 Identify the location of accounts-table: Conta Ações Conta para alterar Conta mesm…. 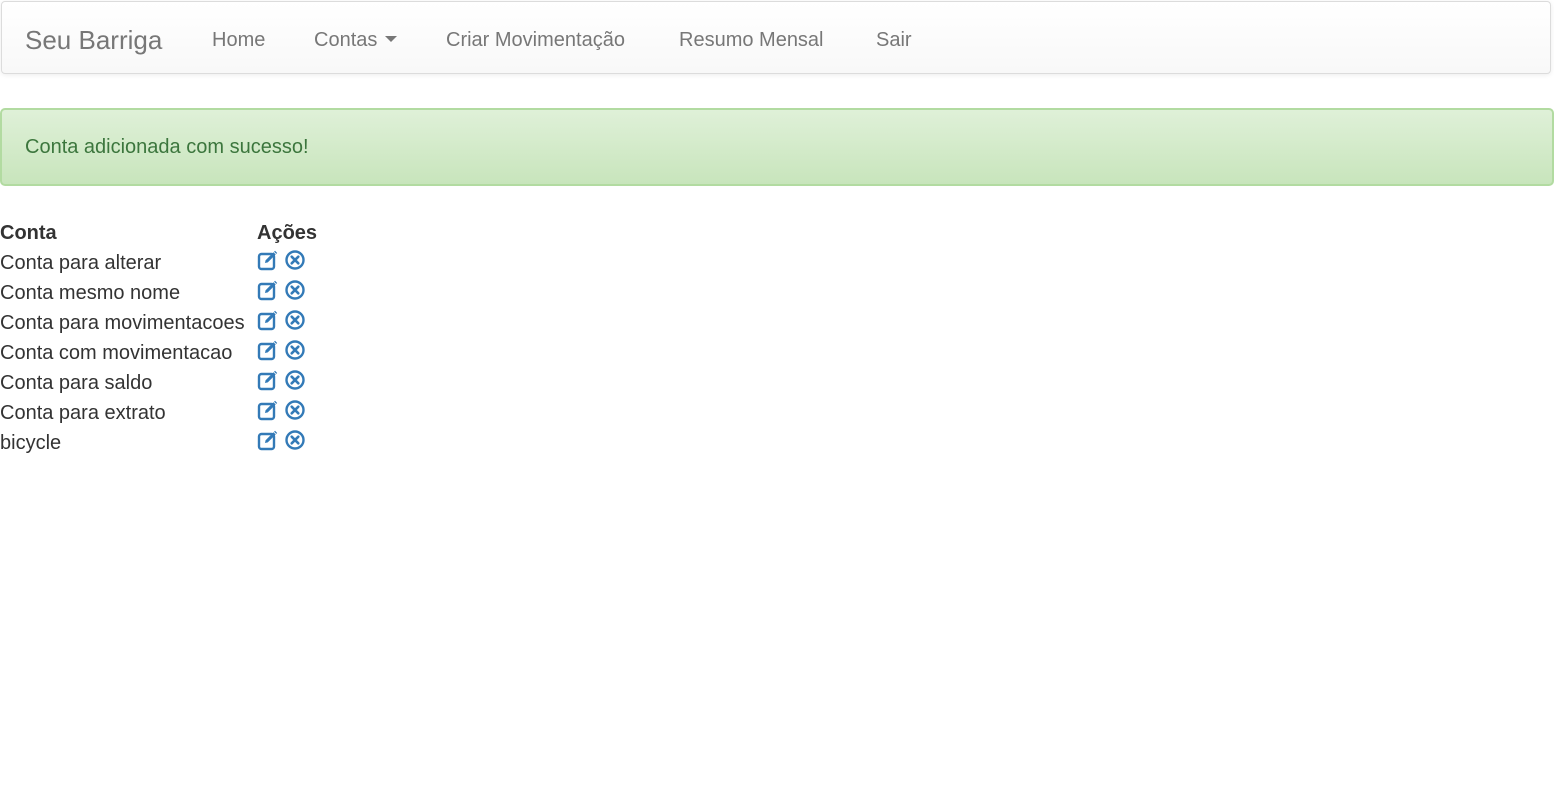
(158, 338).